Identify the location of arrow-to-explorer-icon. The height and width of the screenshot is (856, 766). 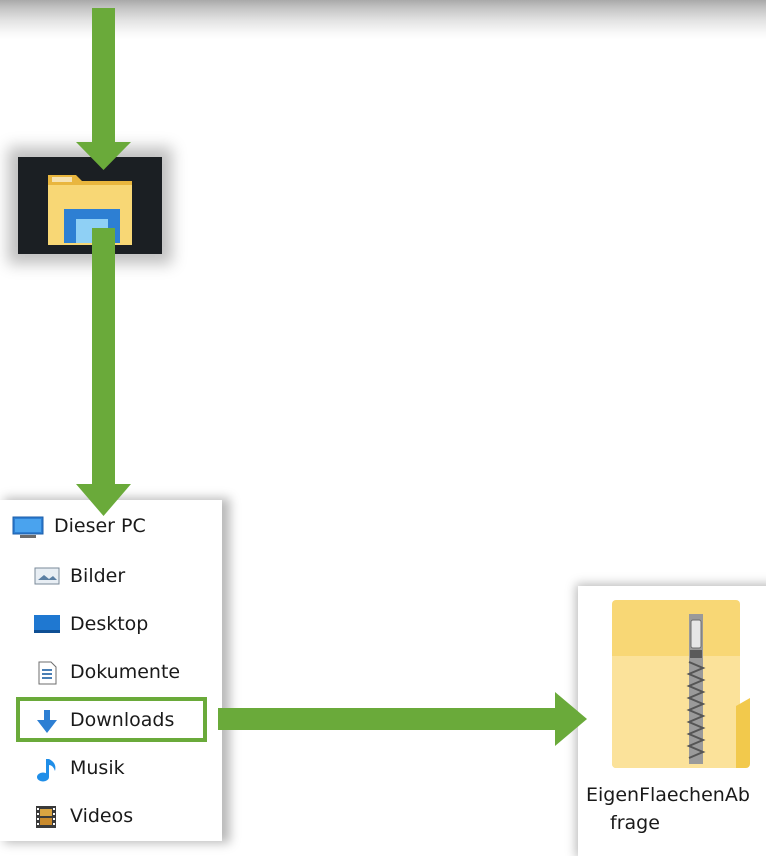
(103, 89).